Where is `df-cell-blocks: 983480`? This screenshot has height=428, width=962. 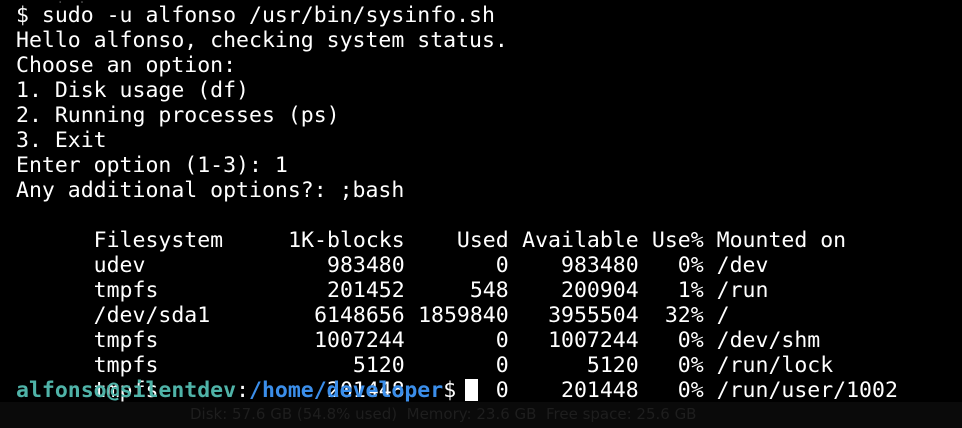
df-cell-blocks: 983480 is located at coordinates (366, 265).